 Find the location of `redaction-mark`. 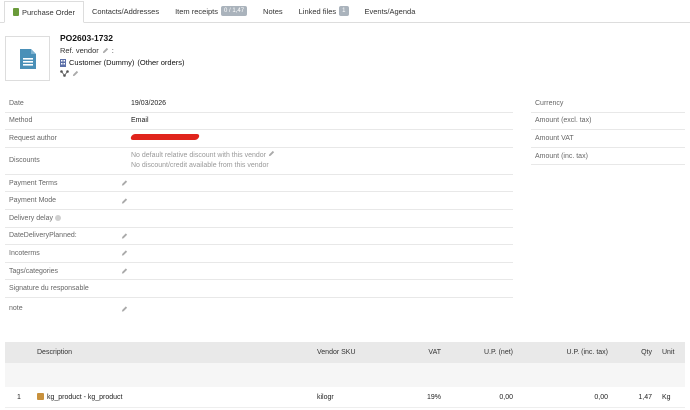

redaction-mark is located at coordinates (165, 137).